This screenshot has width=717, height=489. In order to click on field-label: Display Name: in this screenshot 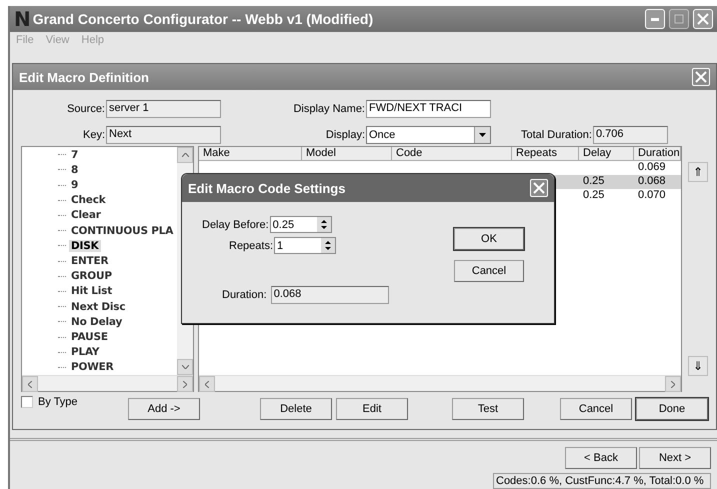, I will do `click(329, 109)`.